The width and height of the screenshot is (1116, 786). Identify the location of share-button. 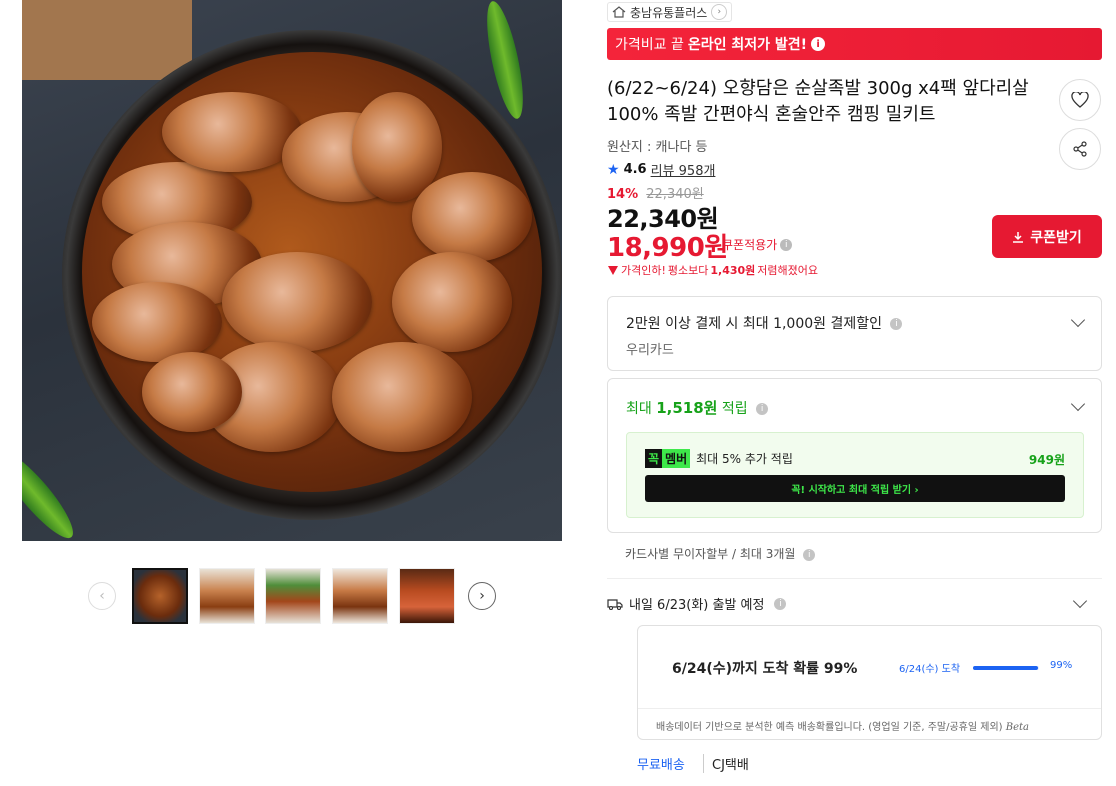
(1080, 149).